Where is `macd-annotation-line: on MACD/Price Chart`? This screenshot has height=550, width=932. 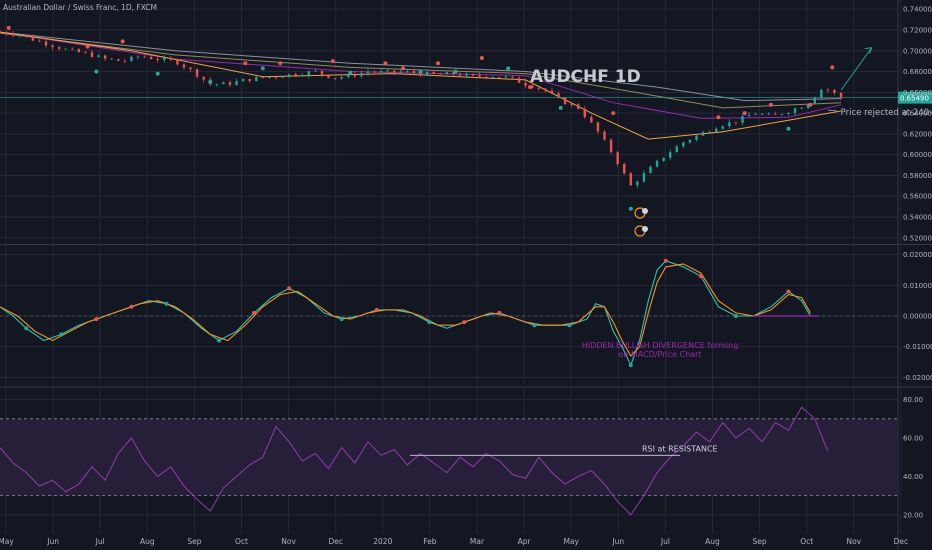 macd-annotation-line: on MACD/Price Chart is located at coordinates (659, 354).